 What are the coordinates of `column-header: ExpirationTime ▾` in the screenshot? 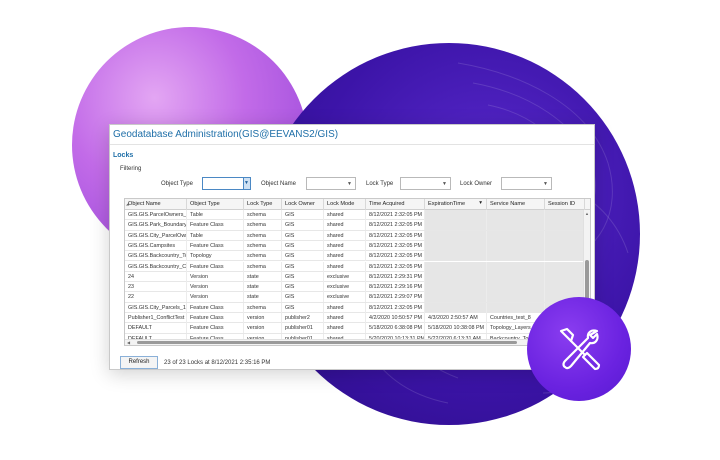 It's located at (456, 204).